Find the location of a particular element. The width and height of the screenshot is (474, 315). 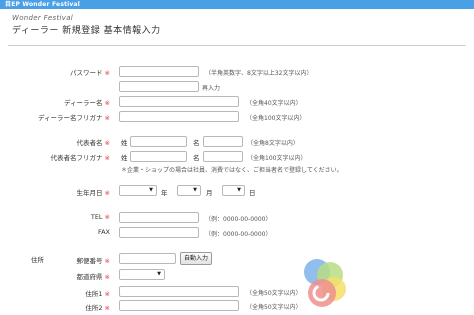

rep-kana-sei-label: 姓 is located at coordinates (124, 158).